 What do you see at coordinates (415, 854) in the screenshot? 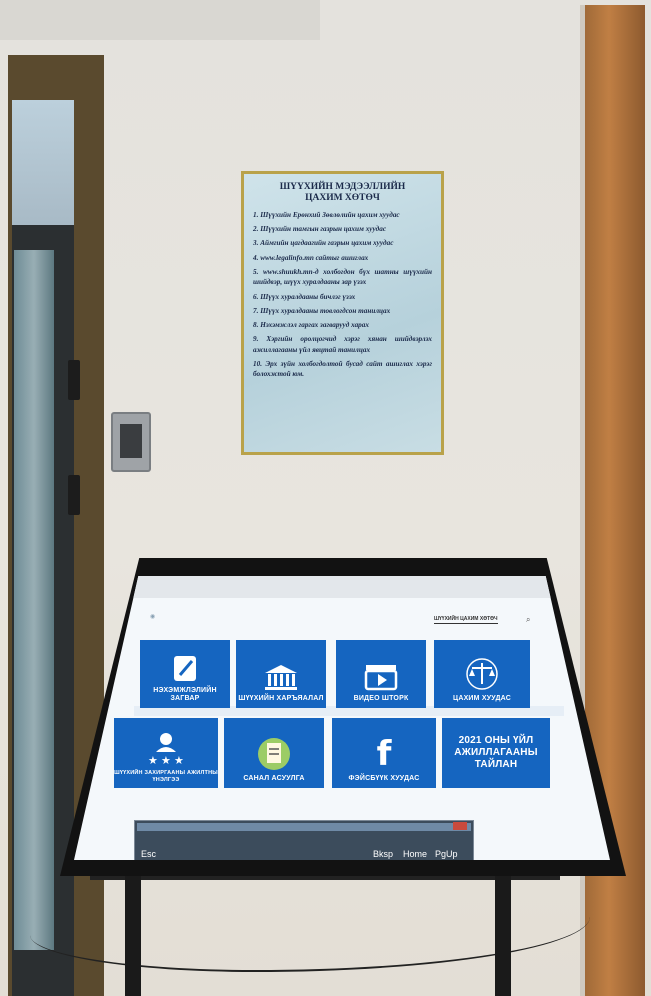
I see `key-home: Home` at bounding box center [415, 854].